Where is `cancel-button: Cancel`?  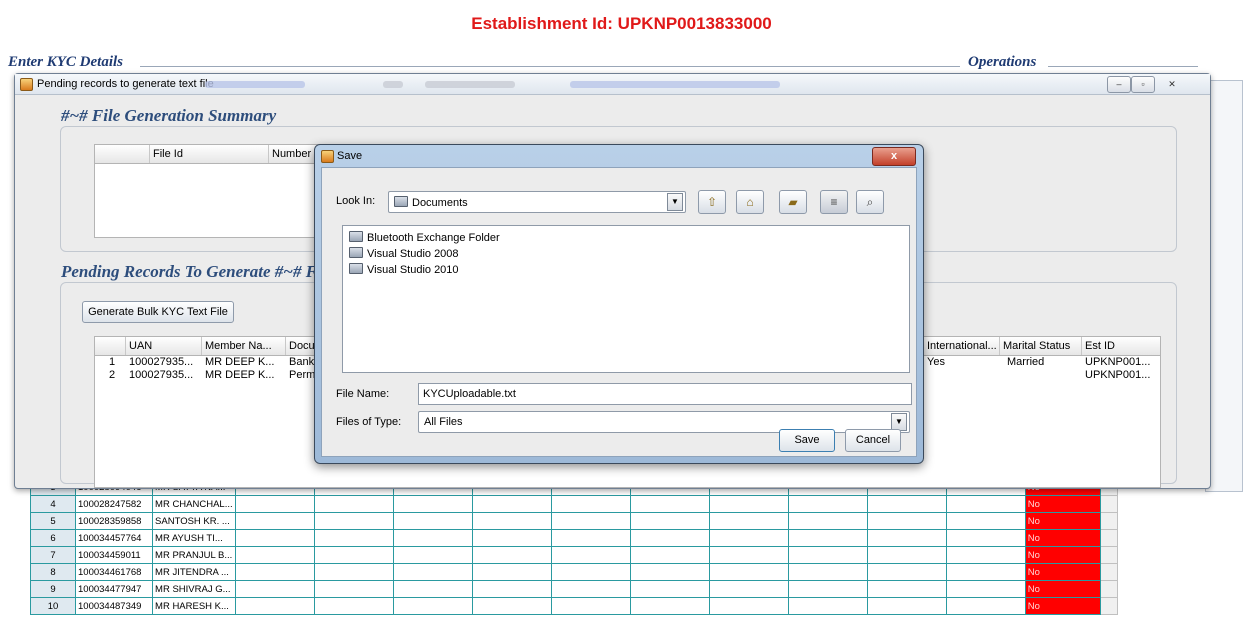
cancel-button: Cancel is located at coordinates (873, 440).